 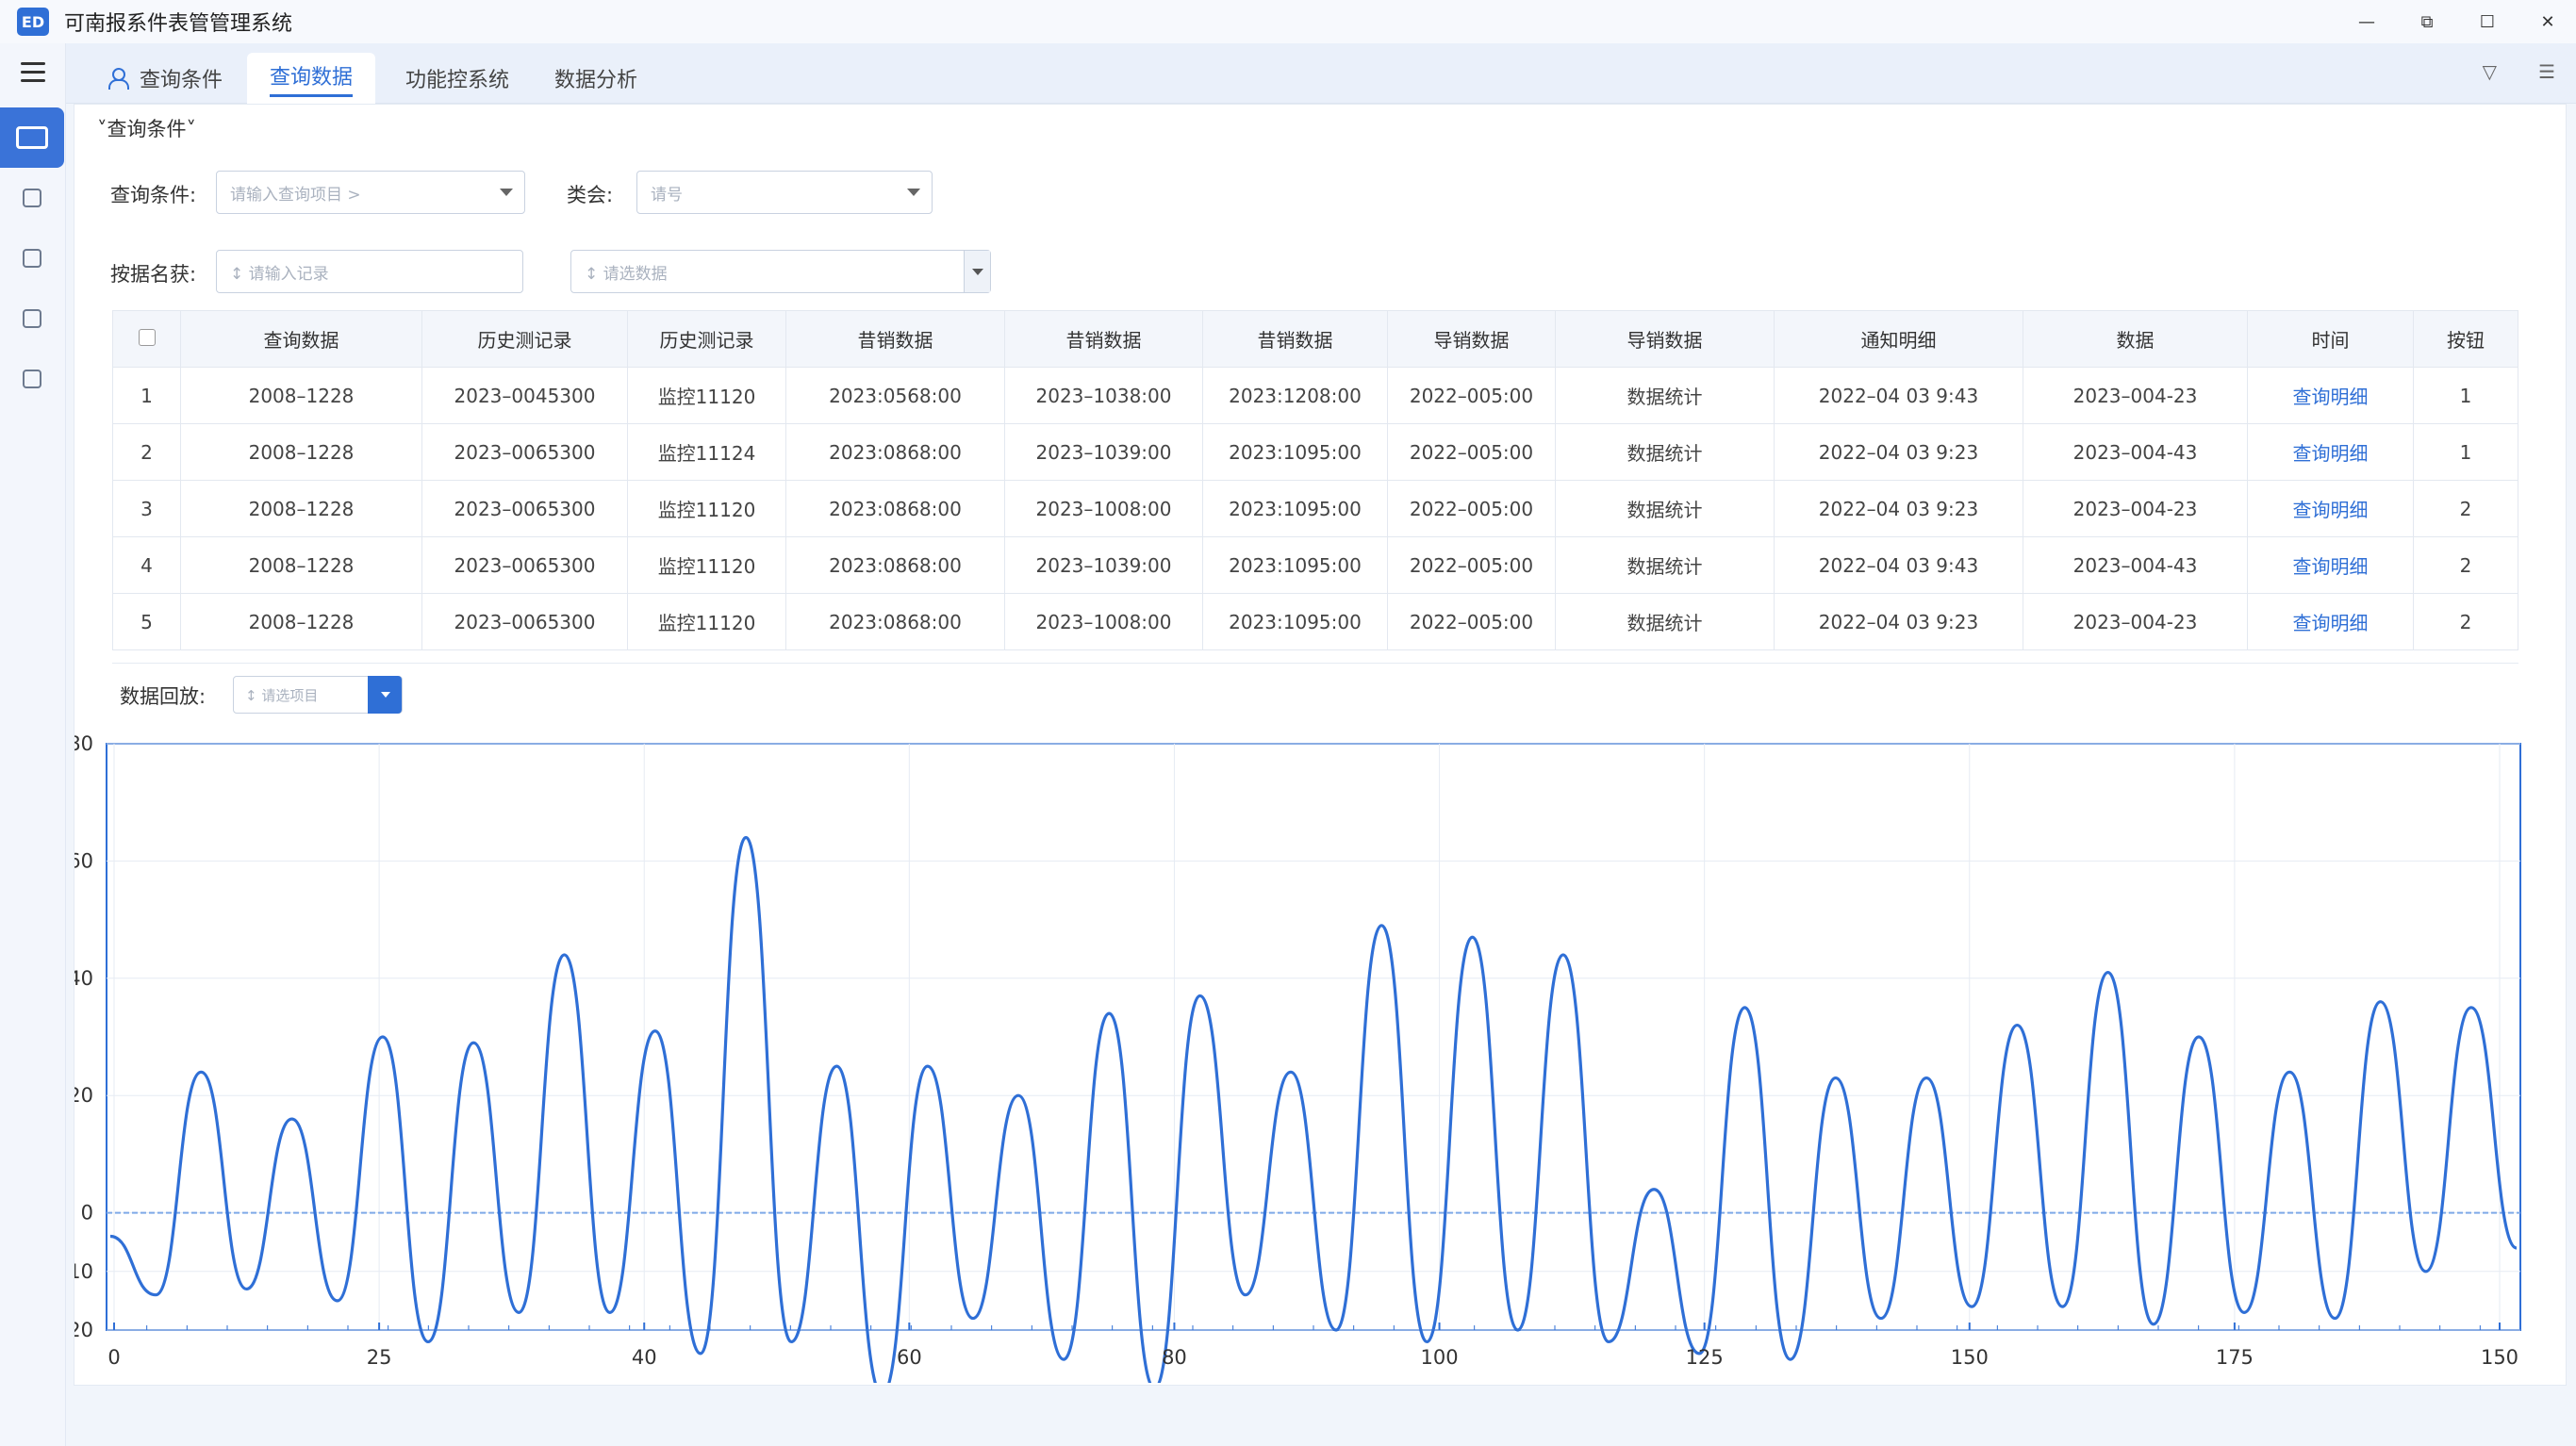 I want to click on name-input: ↕ 请输入记录, so click(x=369, y=271).